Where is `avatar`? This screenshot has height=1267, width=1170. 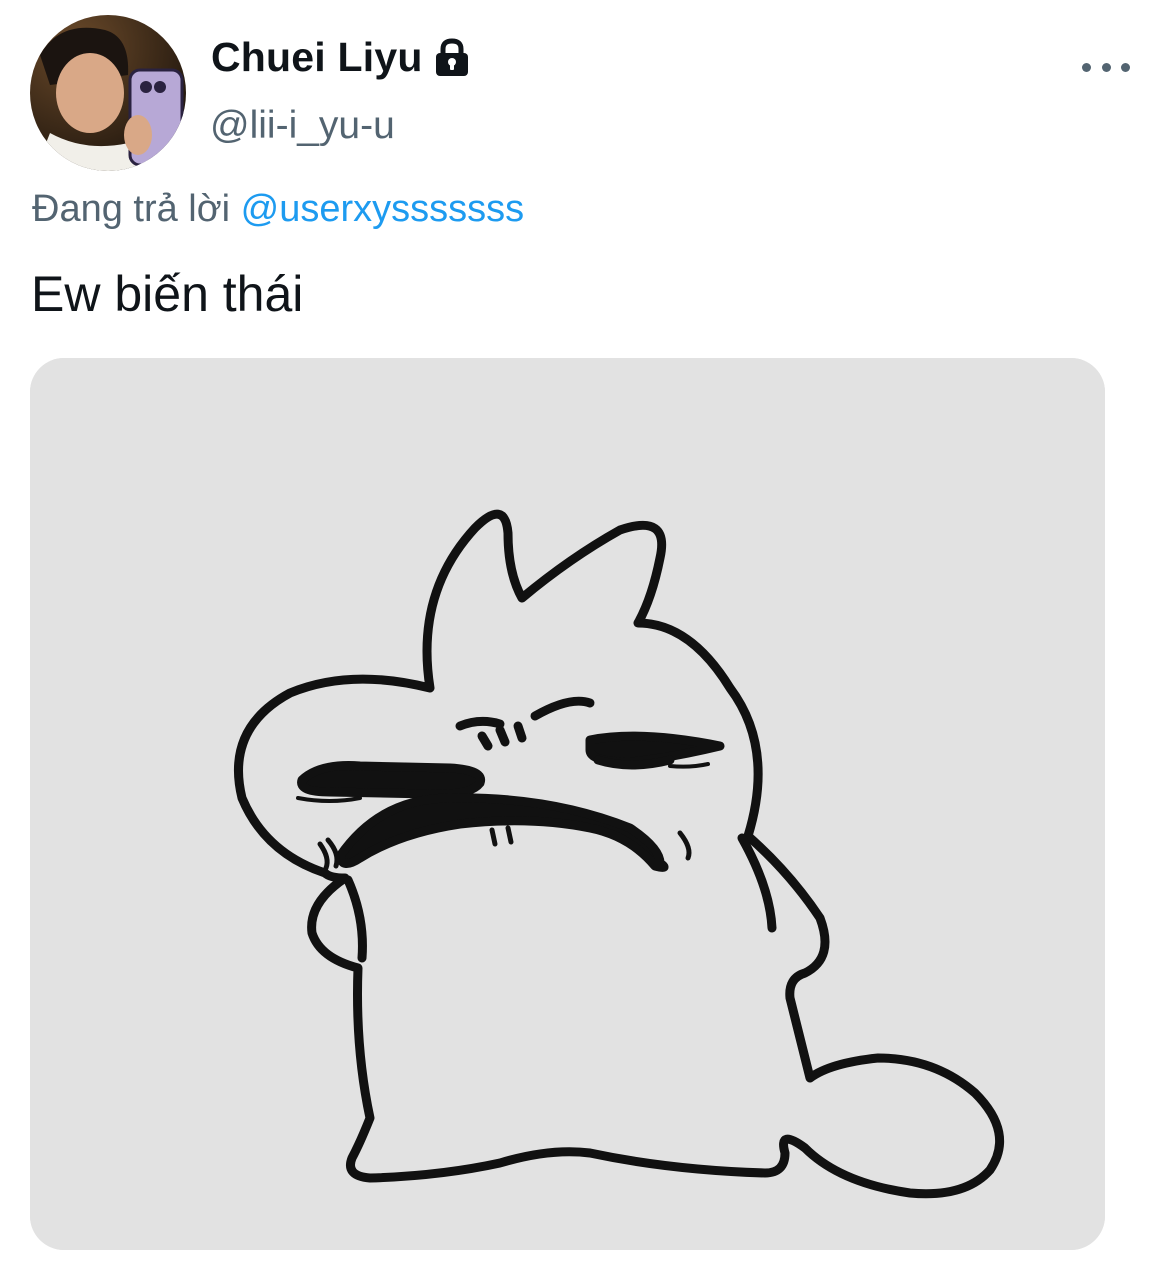
avatar is located at coordinates (108, 93).